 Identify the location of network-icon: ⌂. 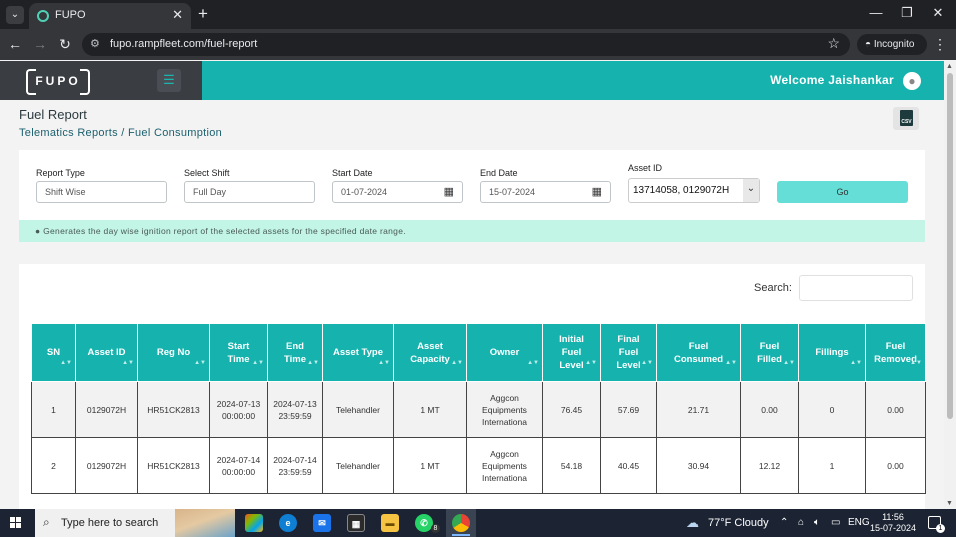
(801, 522).